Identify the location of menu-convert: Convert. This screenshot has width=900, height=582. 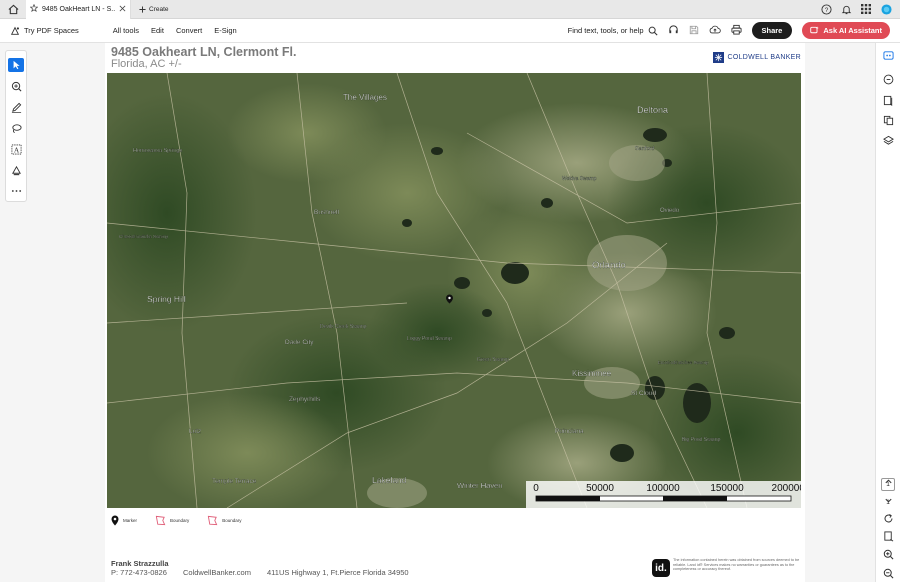
(189, 30).